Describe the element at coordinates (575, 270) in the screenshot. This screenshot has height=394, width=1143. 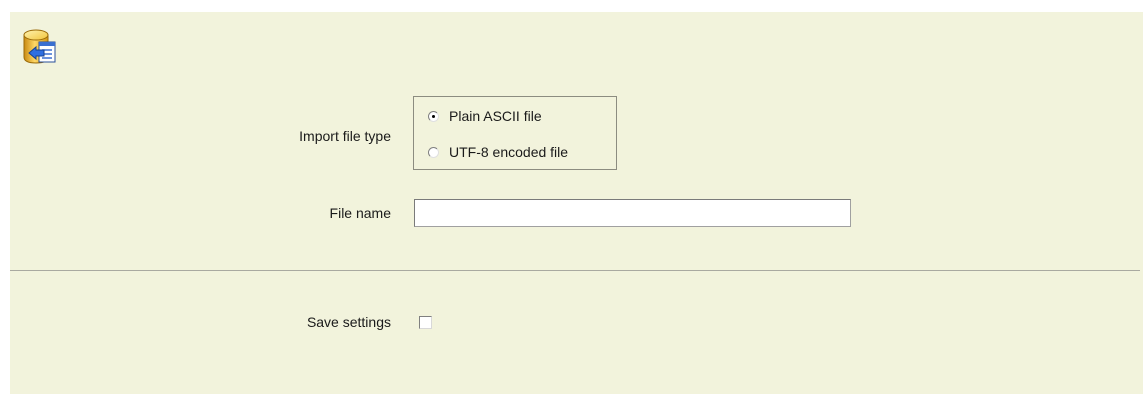
I see `section-divider` at that location.